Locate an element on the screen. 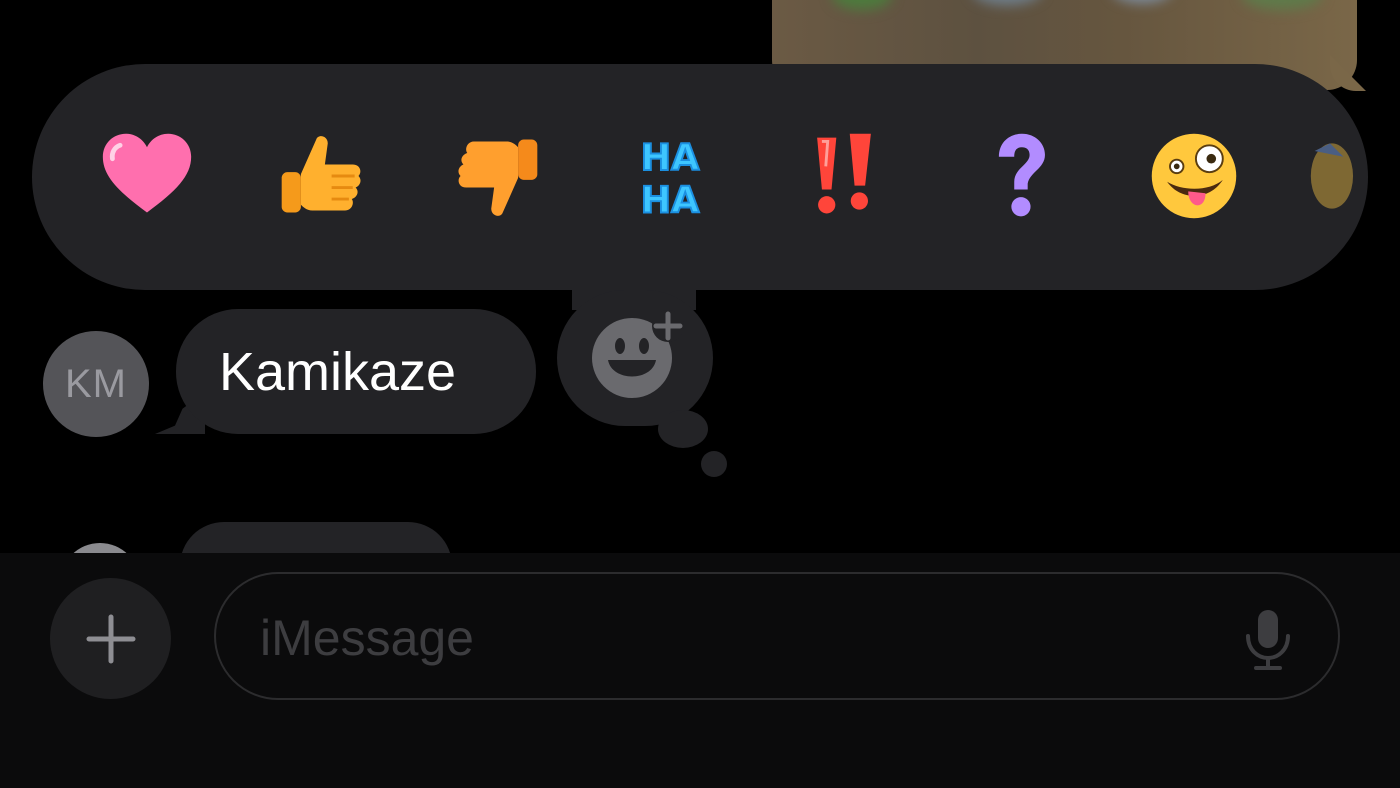  reaction-question is located at coordinates (1020, 176).